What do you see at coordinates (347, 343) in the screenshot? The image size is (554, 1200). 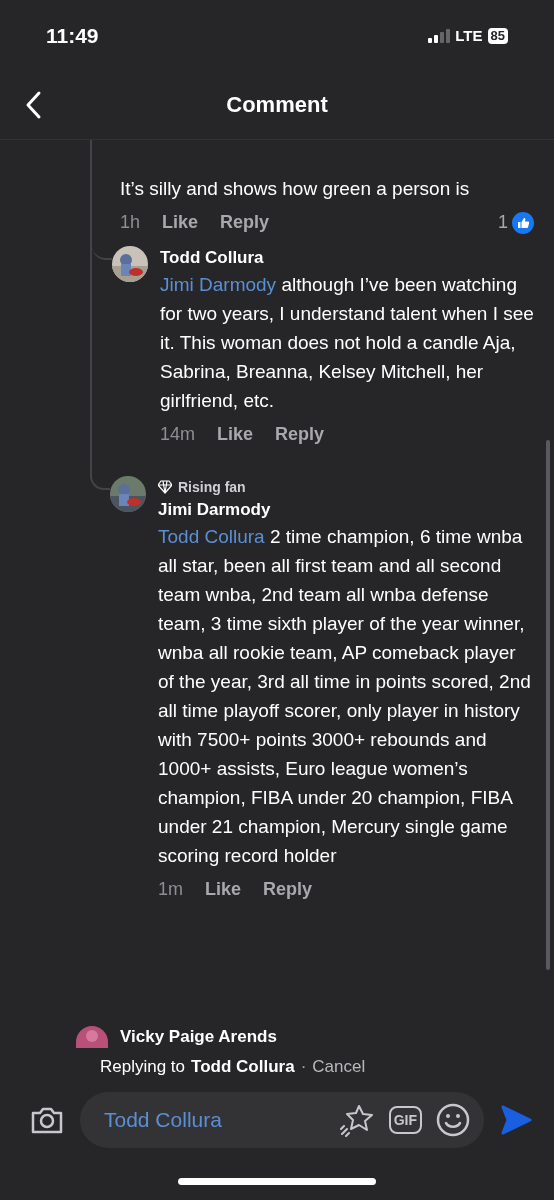 I see `comment-text: Jimi Darmody although I’ve been watching for two years, I understand talent when I see it. This woman does not hold a candle Aja, Sabrina, Breanna, Kelsey Mitchell, her girlfriend, etc.` at bounding box center [347, 343].